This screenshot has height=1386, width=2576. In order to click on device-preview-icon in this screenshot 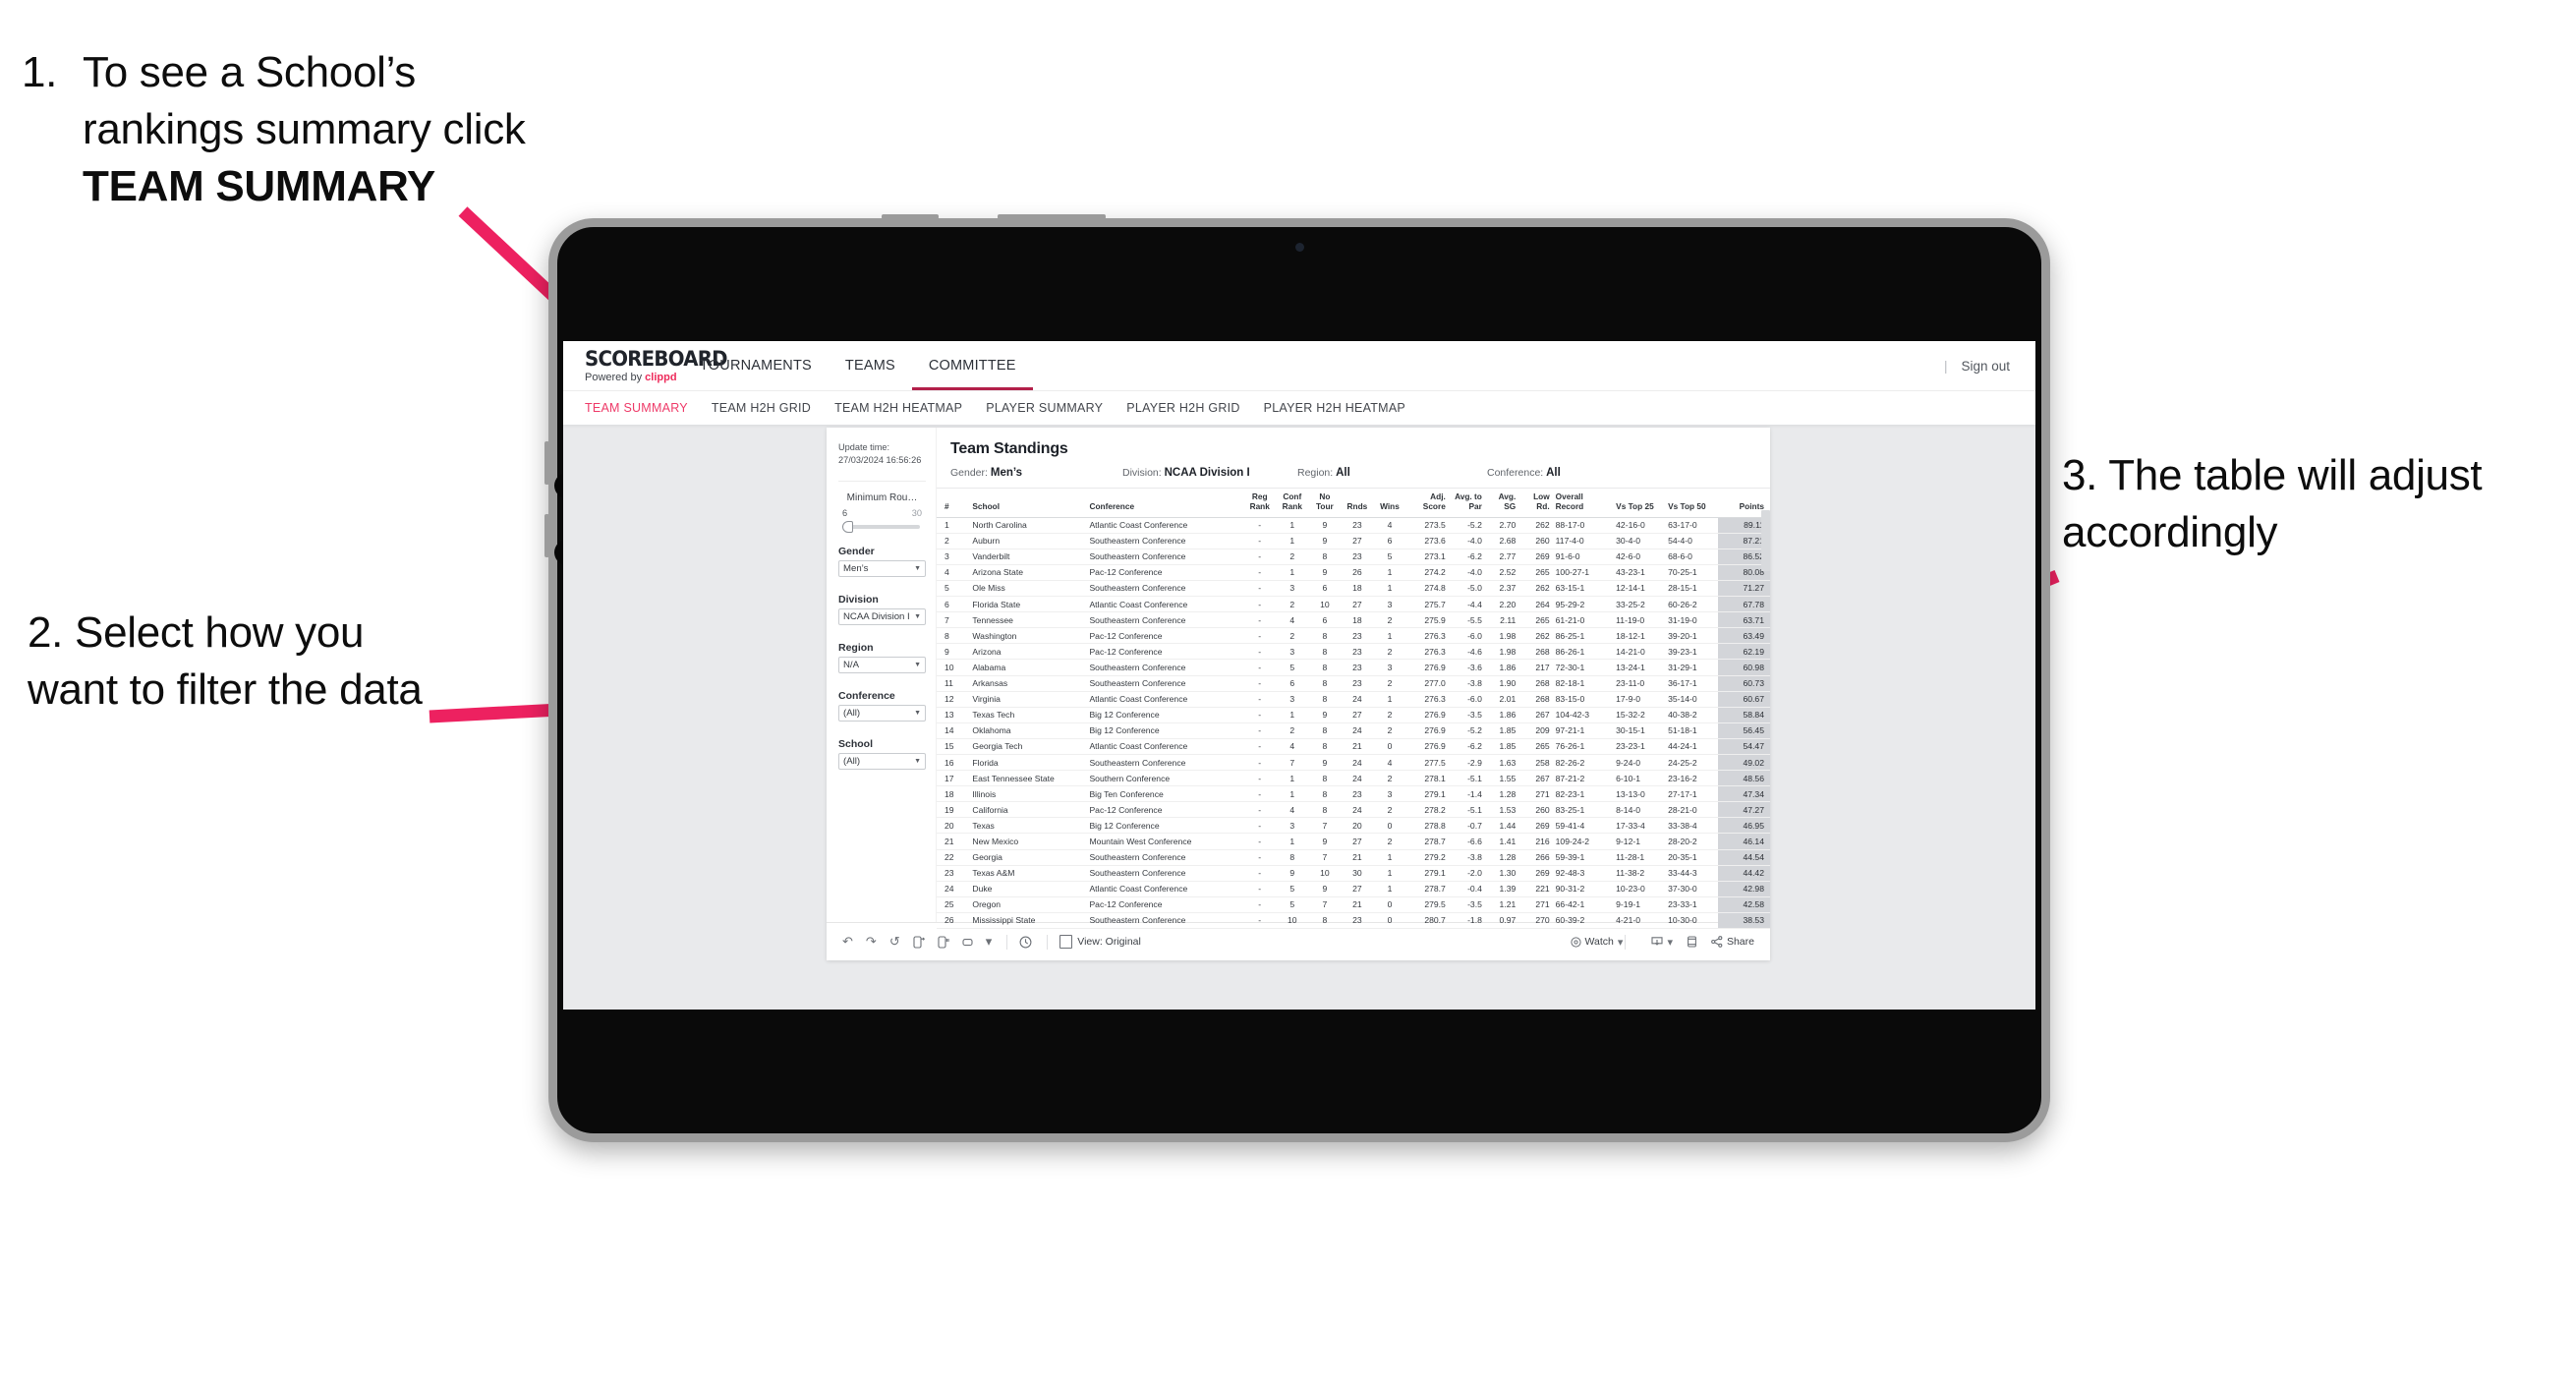, I will do `click(1692, 942)`.